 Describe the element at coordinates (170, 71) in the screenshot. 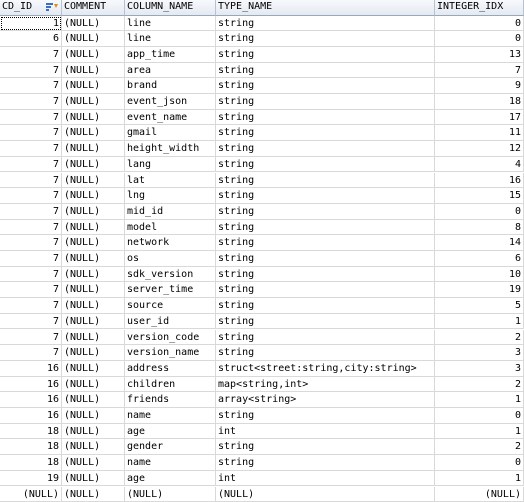

I see `cell-column-name: area` at that location.